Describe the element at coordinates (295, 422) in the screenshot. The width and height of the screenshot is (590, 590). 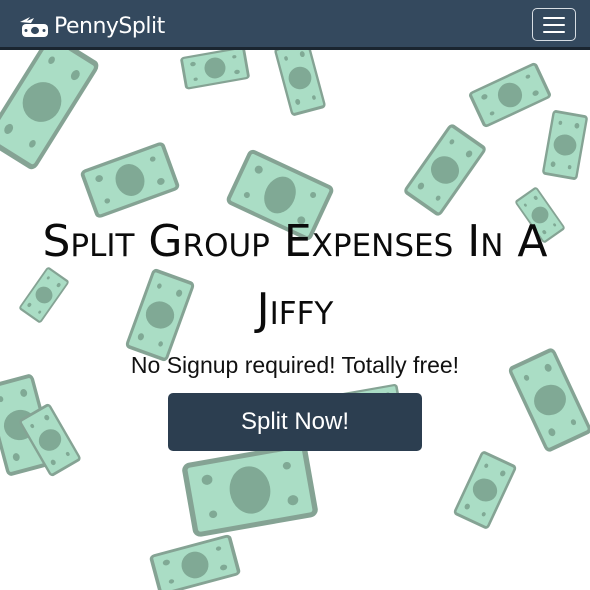
I see `split-now-button: Split Now!` at that location.